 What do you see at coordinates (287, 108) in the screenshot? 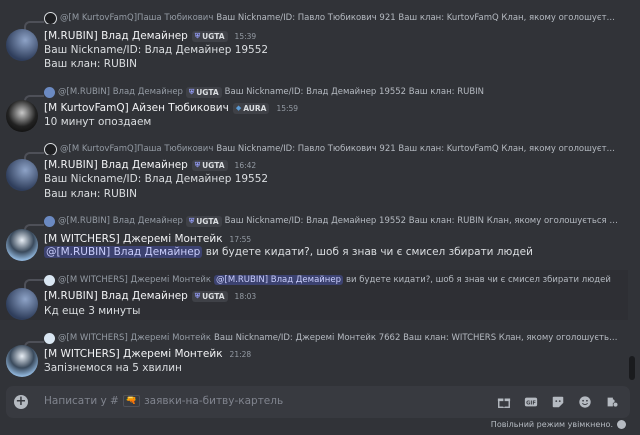
I see `timestamp: 15:59` at bounding box center [287, 108].